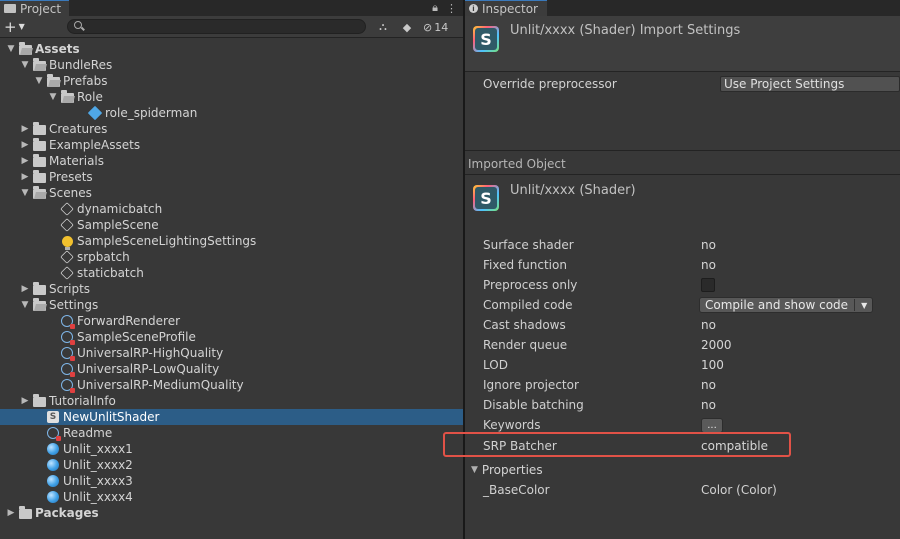  Describe the element at coordinates (691, 365) in the screenshot. I see `property-row: LOD 100` at that location.